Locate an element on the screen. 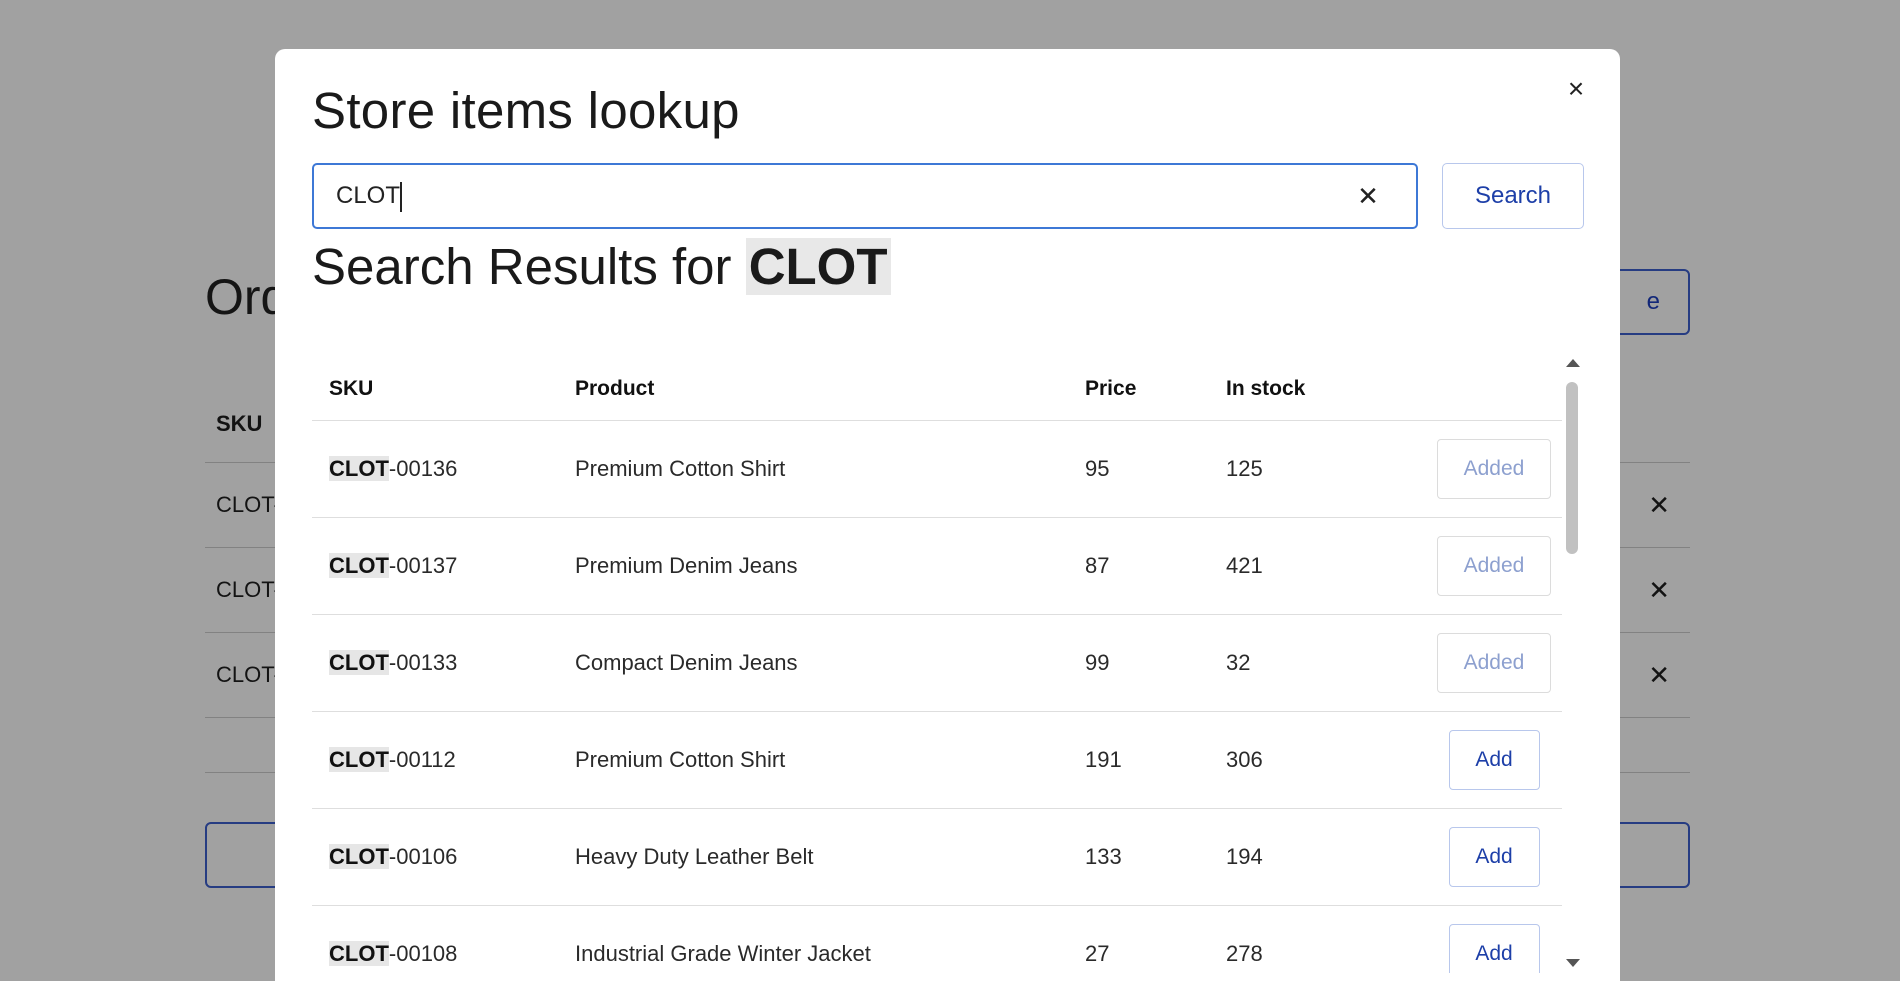 Image resolution: width=1900 pixels, height=981 pixels. search-input-container: ✕ is located at coordinates (865, 196).